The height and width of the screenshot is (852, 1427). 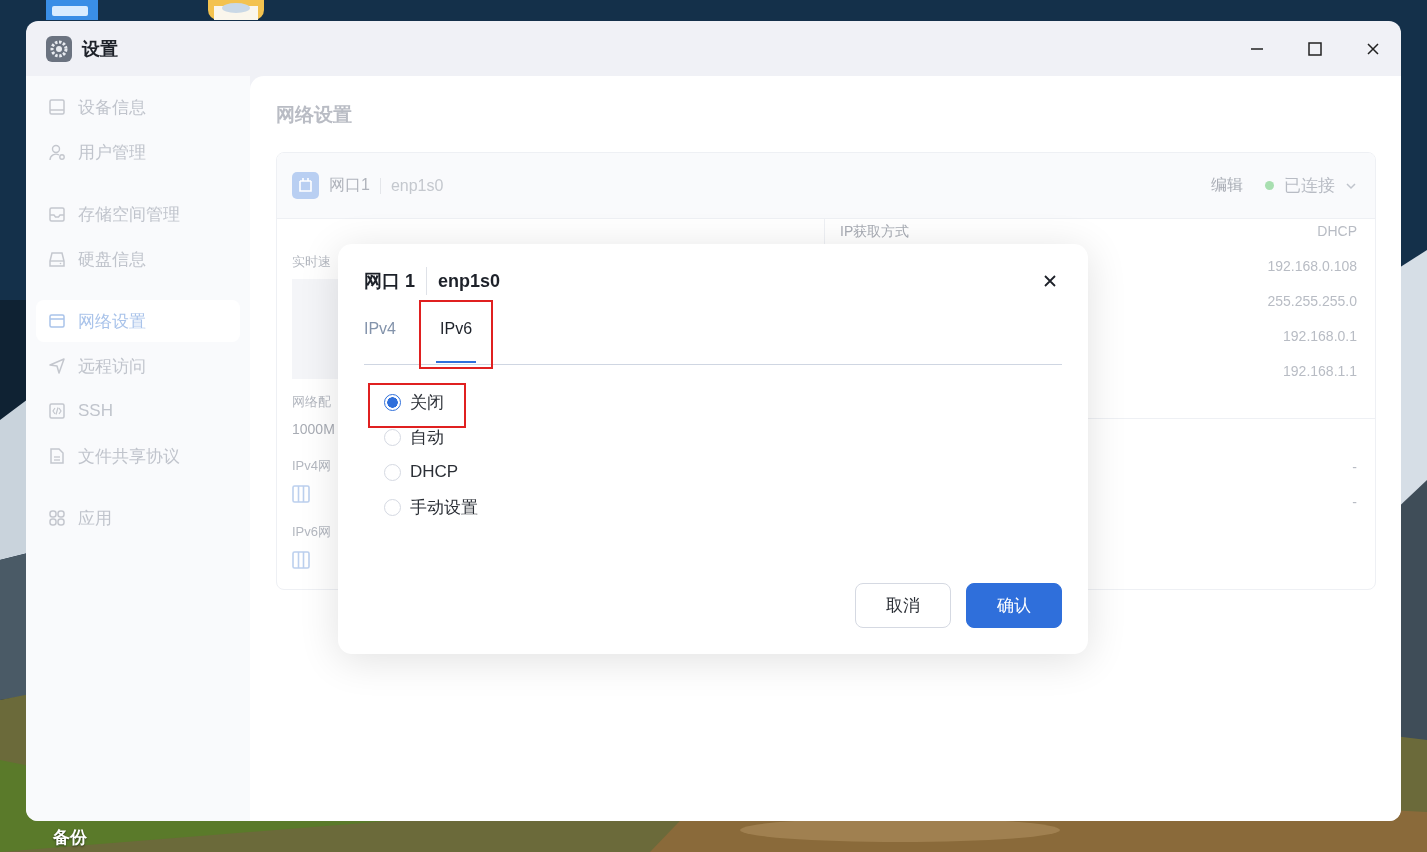 What do you see at coordinates (389, 281) in the screenshot?
I see `dialog-title: 网口 1` at bounding box center [389, 281].